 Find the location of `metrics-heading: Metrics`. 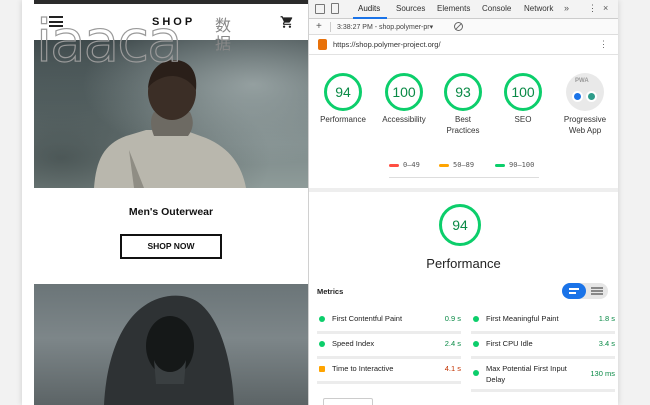

metrics-heading: Metrics is located at coordinates (330, 291).